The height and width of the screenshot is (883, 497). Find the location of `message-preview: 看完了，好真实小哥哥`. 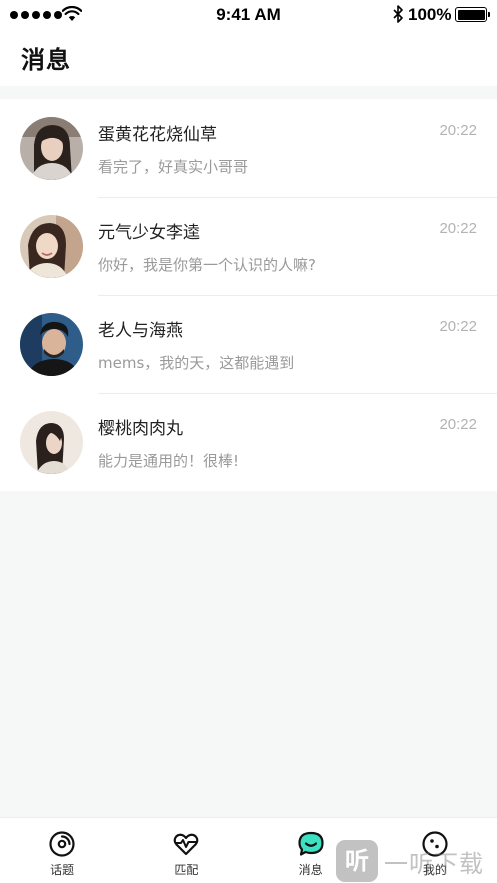

message-preview: 看完了，好真实小哥哥 is located at coordinates (173, 167).